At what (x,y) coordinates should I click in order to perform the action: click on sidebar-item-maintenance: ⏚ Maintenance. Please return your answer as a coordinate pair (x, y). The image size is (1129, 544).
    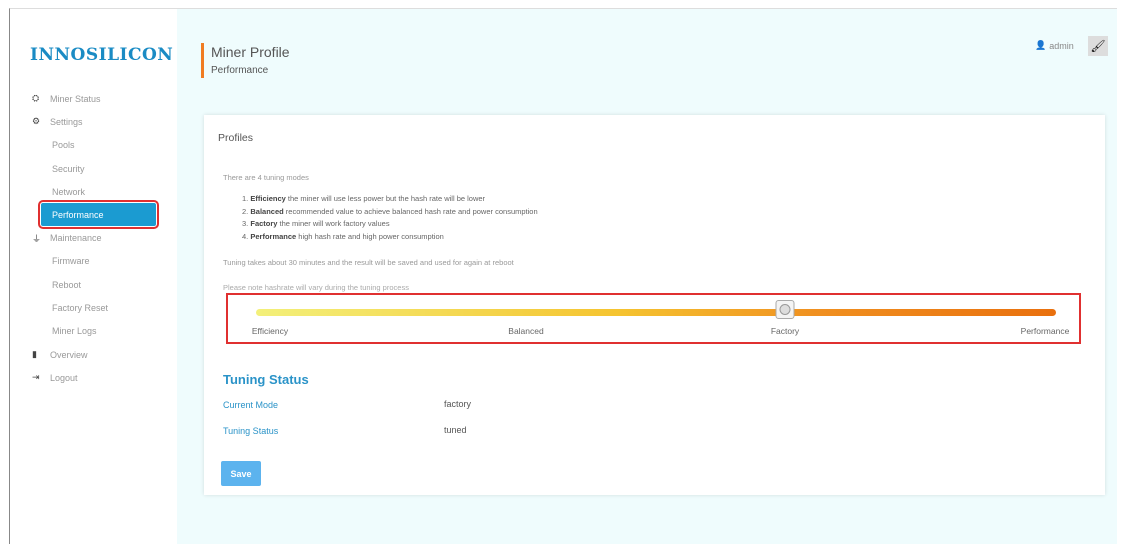
    Looking at the image, I should click on (92, 237).